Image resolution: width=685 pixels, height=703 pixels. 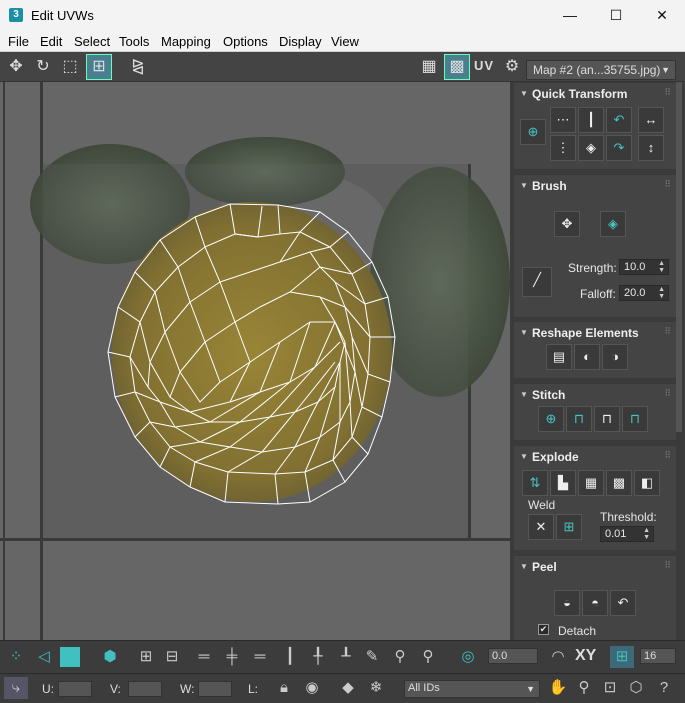 I want to click on space-vertical-icon: ↕, so click(x=651, y=148).